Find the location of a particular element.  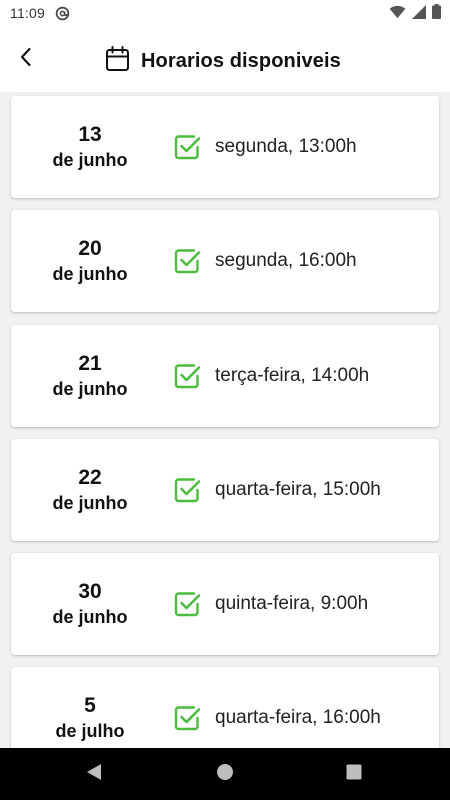

slot-day: 21 is located at coordinates (90, 363).